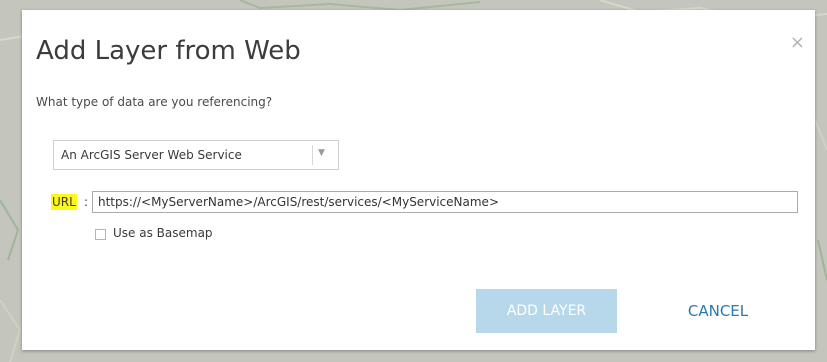 This screenshot has height=362, width=827. Describe the element at coordinates (163, 233) in the screenshot. I see `use-as-basemap-label: Use as Basemap` at that location.